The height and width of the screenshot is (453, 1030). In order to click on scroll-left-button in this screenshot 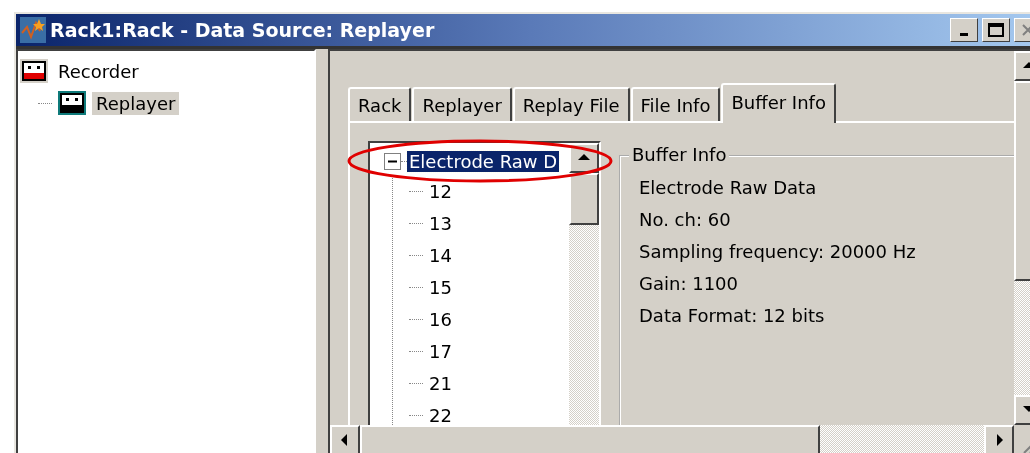, I will do `click(345, 439)`.